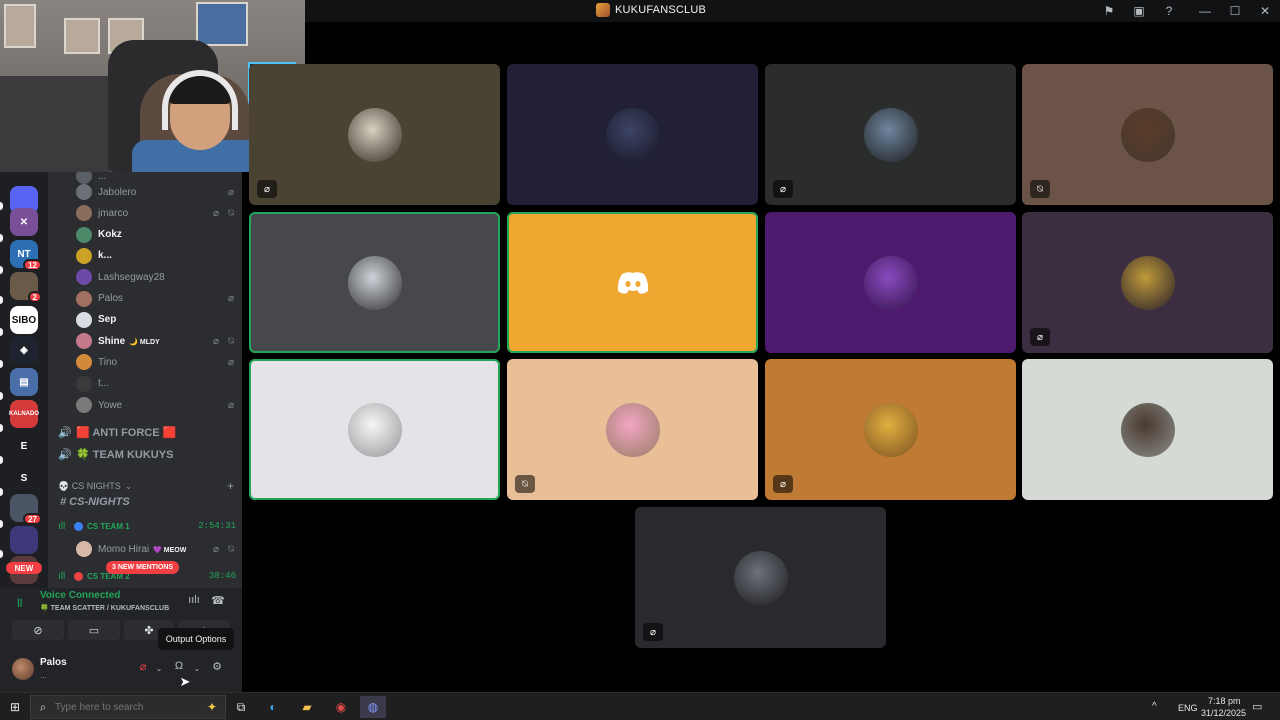 Image resolution: width=1280 pixels, height=720 pixels. What do you see at coordinates (157, 299) in the screenshot?
I see `member-row: Palos ⌀` at bounding box center [157, 299].